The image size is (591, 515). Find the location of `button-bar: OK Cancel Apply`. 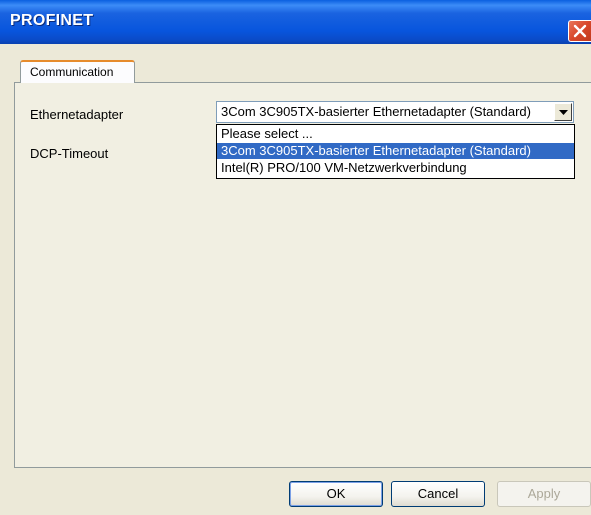

button-bar: OK Cancel Apply is located at coordinates (295, 491).